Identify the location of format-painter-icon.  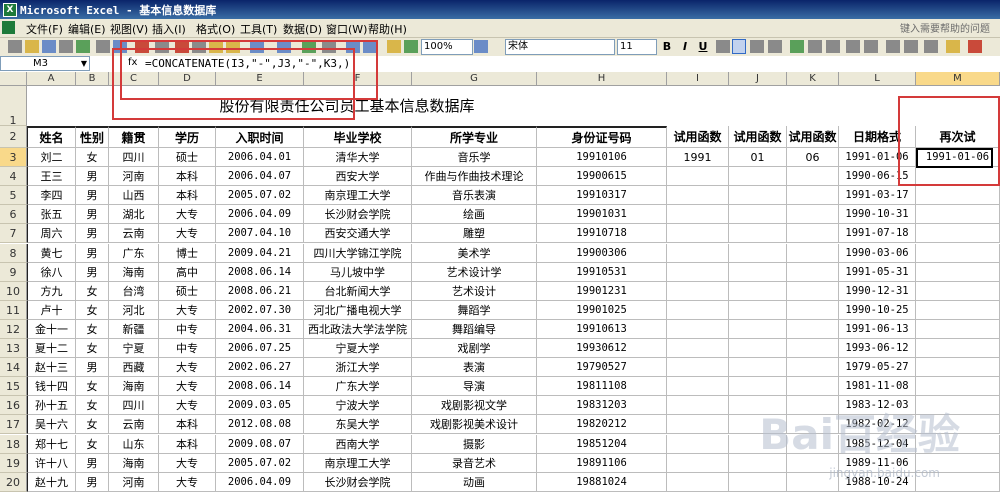
(233, 46).